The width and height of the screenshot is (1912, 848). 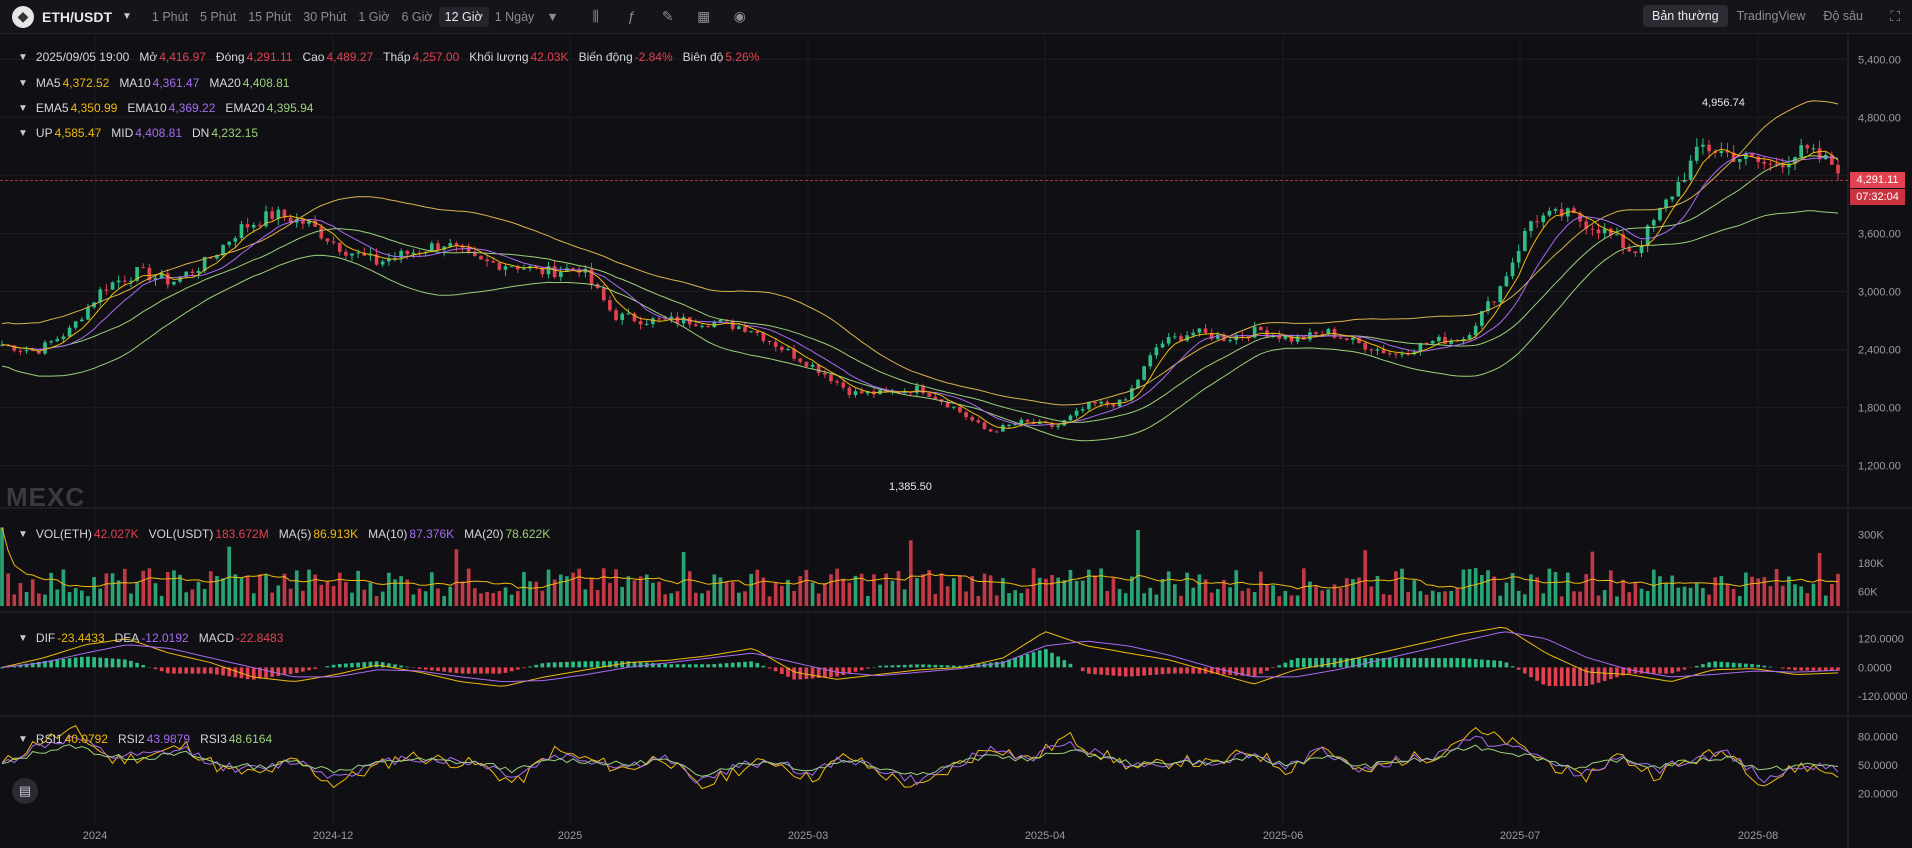 I want to click on camera-icon: ◉, so click(x=740, y=16).